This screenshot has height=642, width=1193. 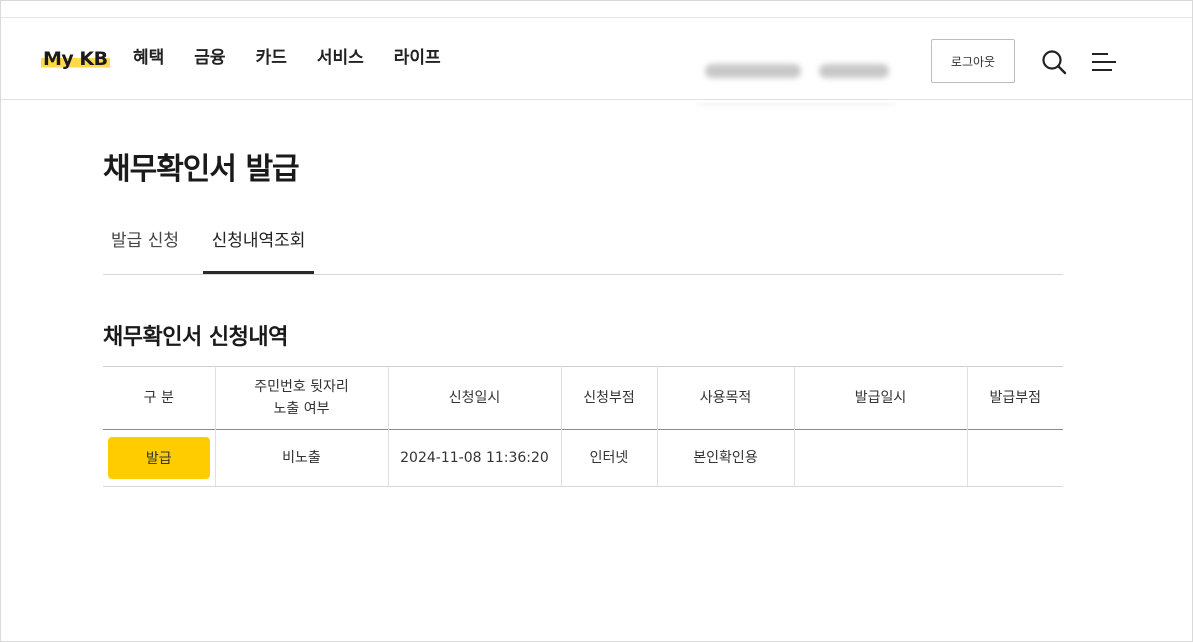 I want to click on site-header: My KB 혜택 금융 카드 서비스 라이프 로그아웃, so click(x=596, y=59).